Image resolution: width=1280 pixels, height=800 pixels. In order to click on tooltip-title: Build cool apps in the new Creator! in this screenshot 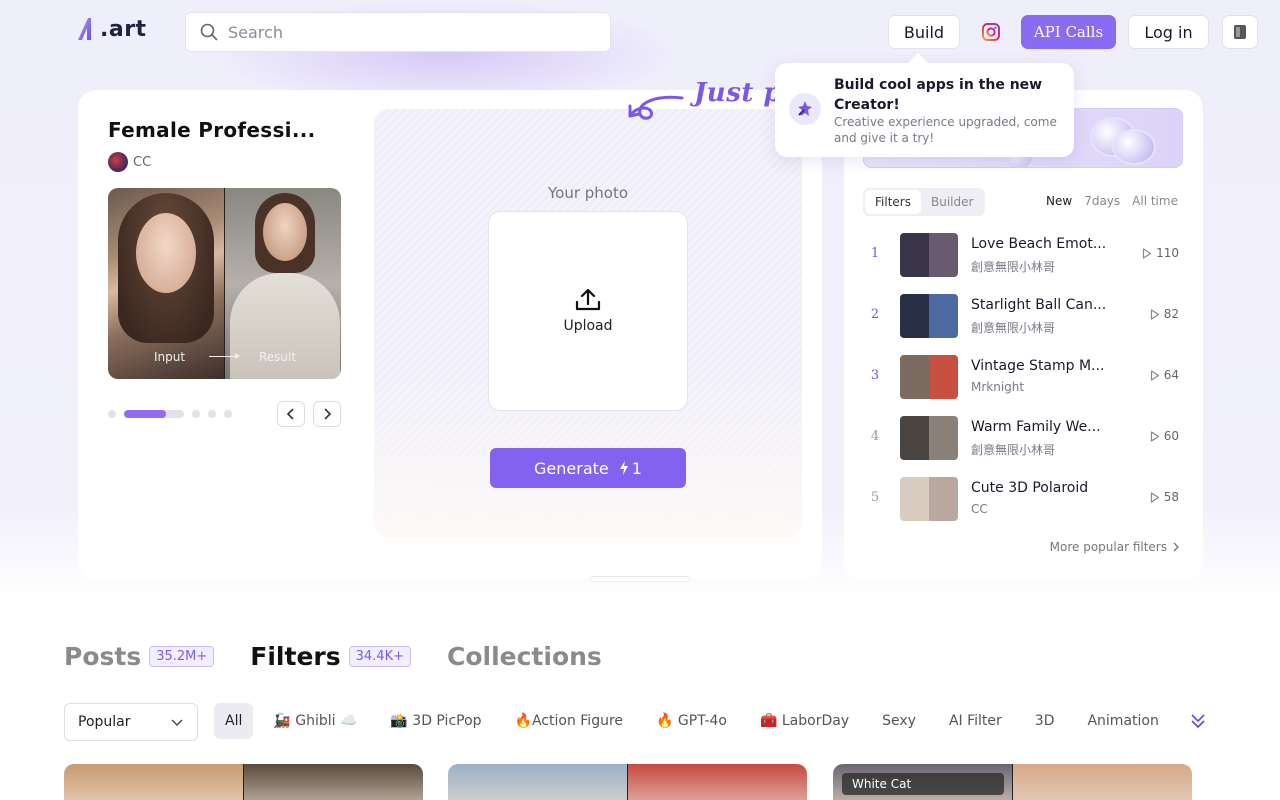, I will do `click(938, 95)`.